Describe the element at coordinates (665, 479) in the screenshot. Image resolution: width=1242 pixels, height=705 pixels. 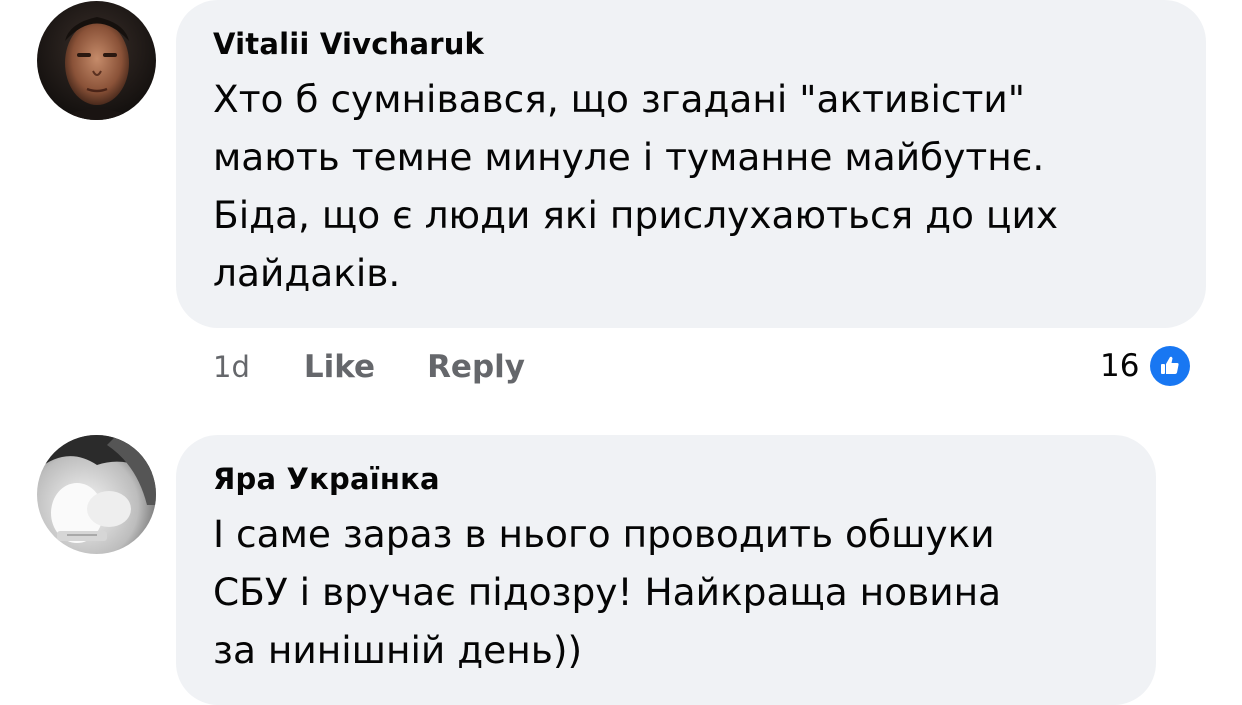
I see `comment-author: Яра Українка` at that location.